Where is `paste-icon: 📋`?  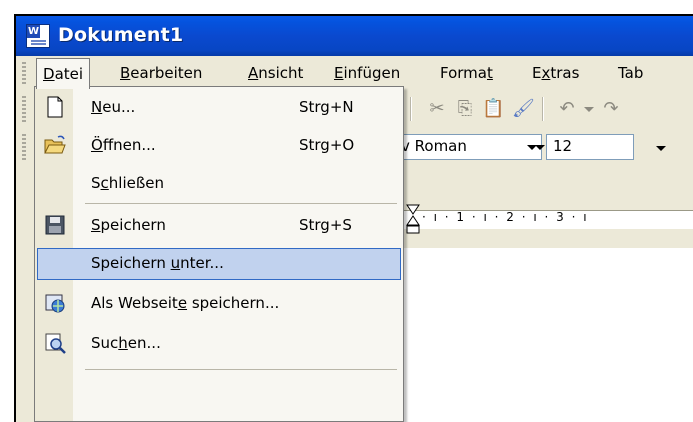
paste-icon: 📋 is located at coordinates (493, 109).